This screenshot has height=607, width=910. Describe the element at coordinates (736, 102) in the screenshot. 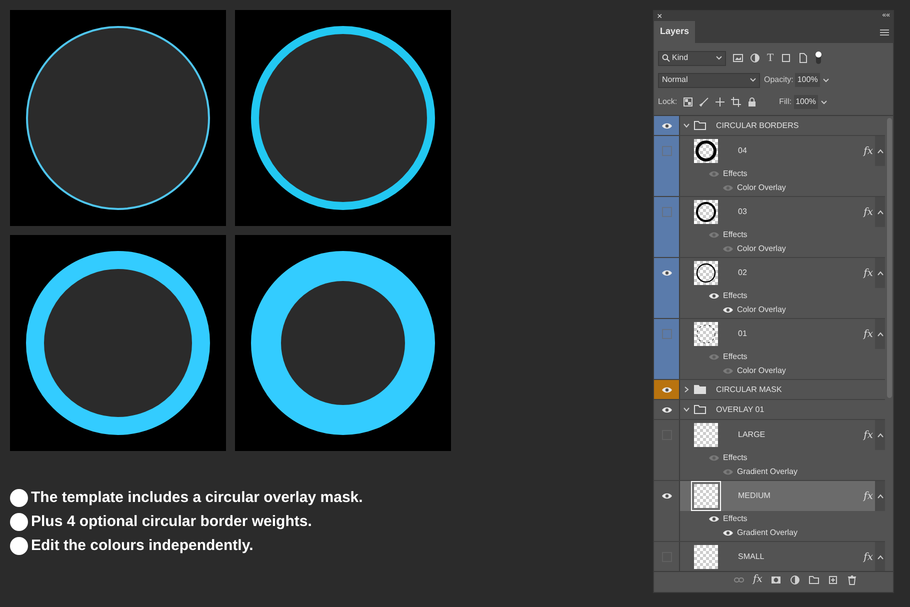

I see `crop-icon` at that location.